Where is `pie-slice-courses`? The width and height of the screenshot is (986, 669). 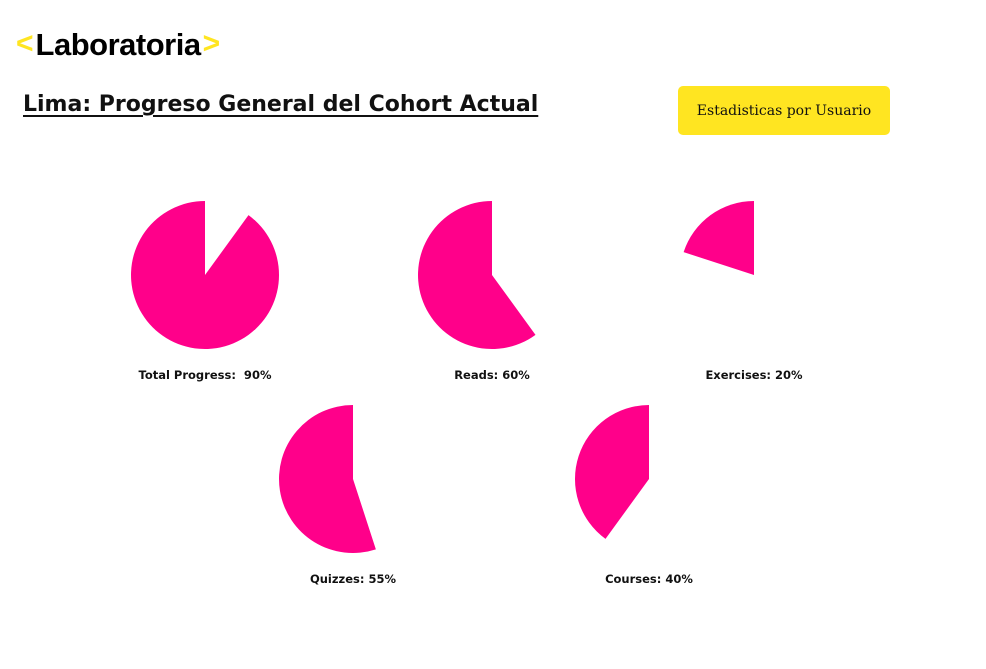
pie-slice-courses is located at coordinates (611, 472).